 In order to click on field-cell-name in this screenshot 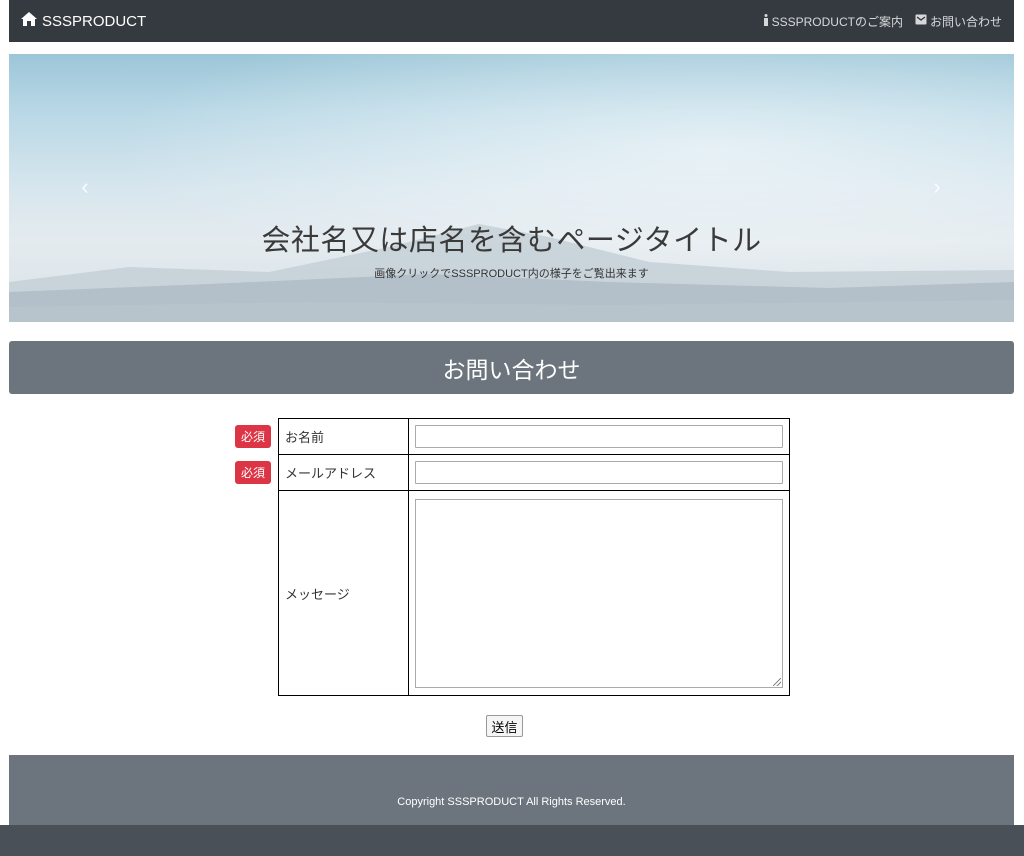, I will do `click(599, 436)`.